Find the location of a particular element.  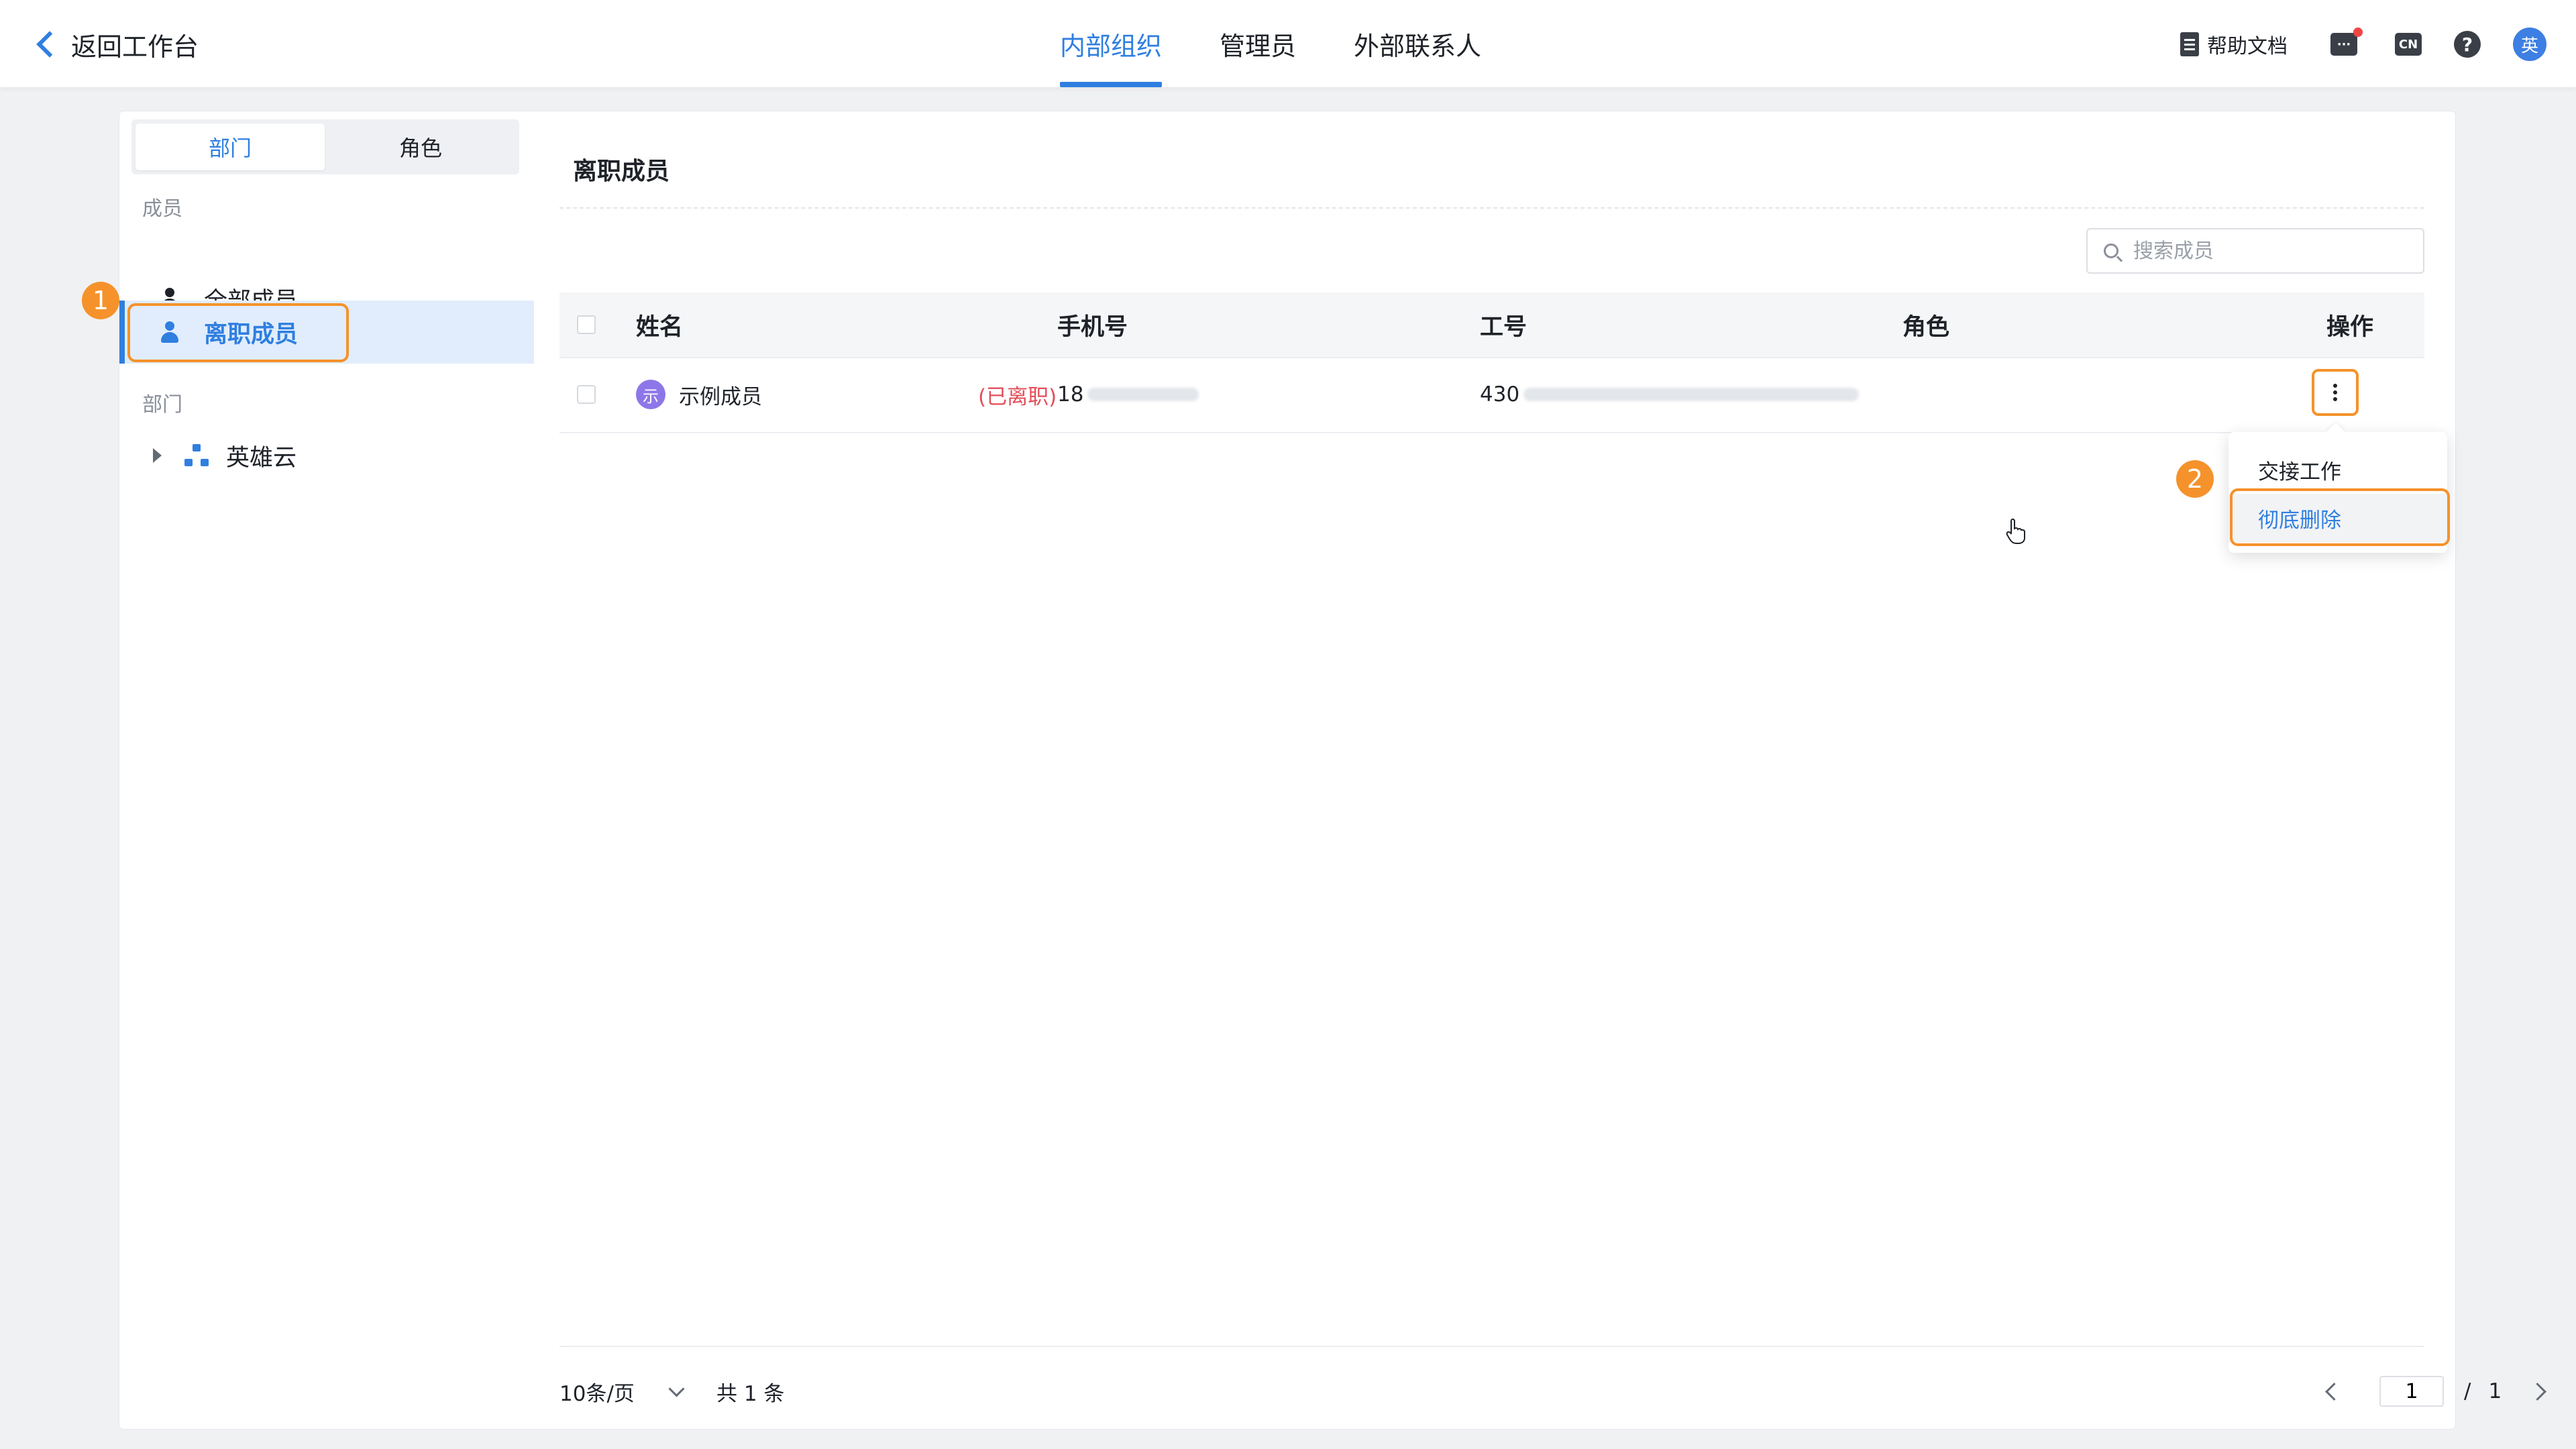

member-name-cell: 示 示例成员 is located at coordinates (699, 394).